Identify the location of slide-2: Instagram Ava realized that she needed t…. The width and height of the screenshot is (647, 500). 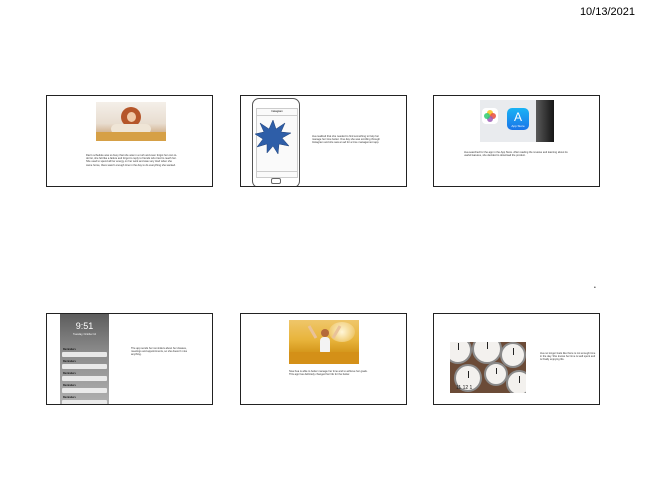
(323, 141).